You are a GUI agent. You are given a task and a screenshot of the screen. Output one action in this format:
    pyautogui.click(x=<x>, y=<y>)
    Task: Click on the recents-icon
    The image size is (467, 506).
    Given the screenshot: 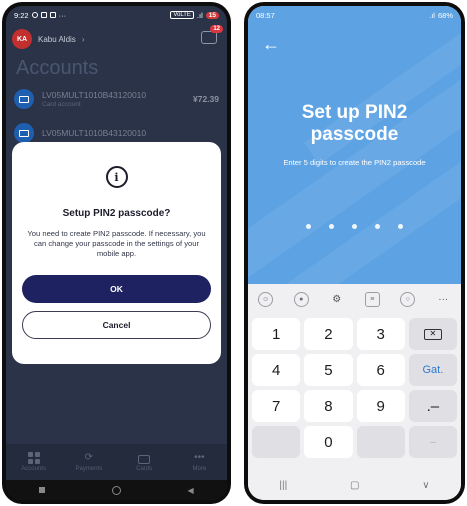 What is the action you would take?
    pyautogui.click(x=42, y=490)
    